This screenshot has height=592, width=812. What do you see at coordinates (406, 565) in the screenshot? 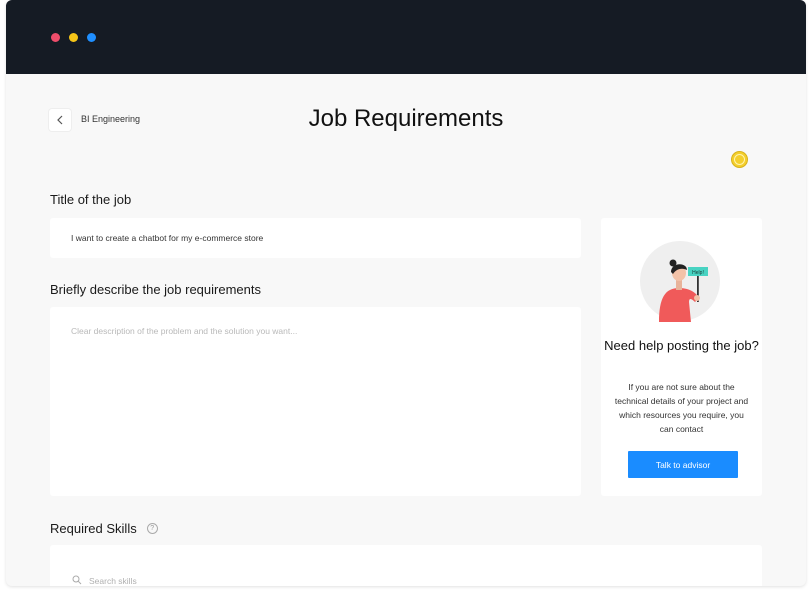
I see `skills-search-input: Search skills` at bounding box center [406, 565].